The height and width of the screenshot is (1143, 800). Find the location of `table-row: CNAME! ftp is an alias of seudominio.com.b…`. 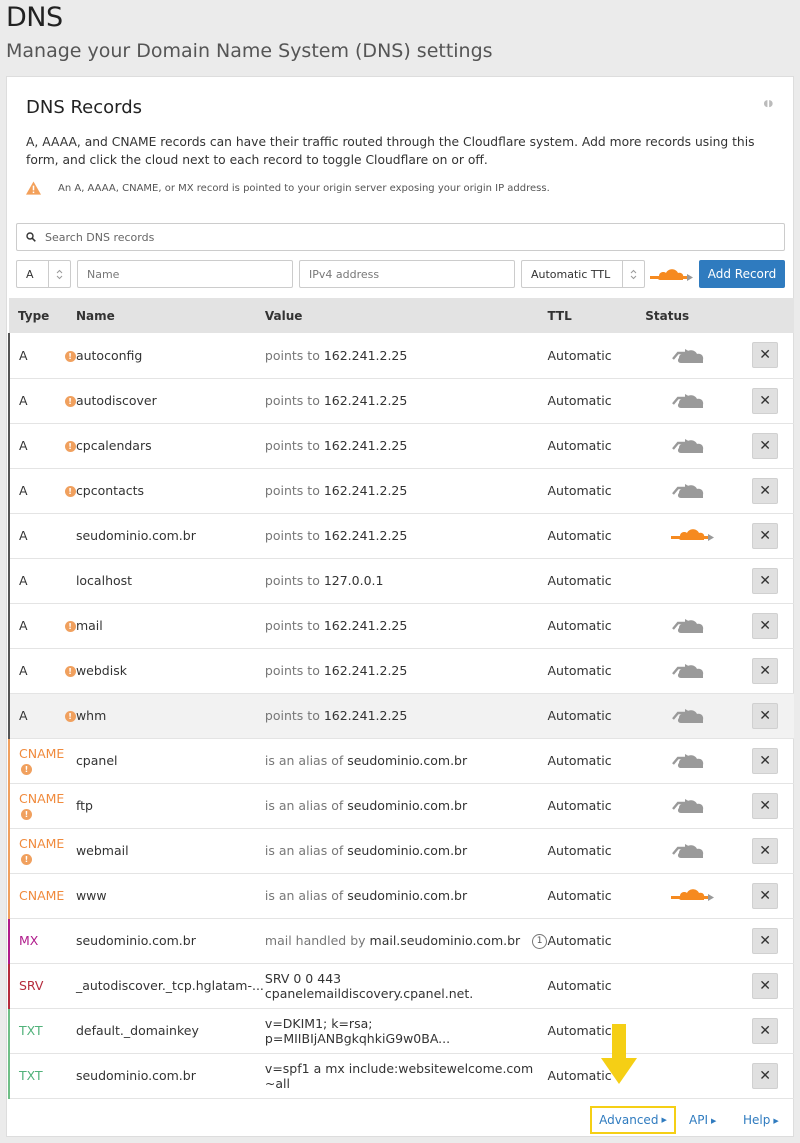

table-row: CNAME! ftp is an alias of seudominio.com.b… is located at coordinates (401, 806).